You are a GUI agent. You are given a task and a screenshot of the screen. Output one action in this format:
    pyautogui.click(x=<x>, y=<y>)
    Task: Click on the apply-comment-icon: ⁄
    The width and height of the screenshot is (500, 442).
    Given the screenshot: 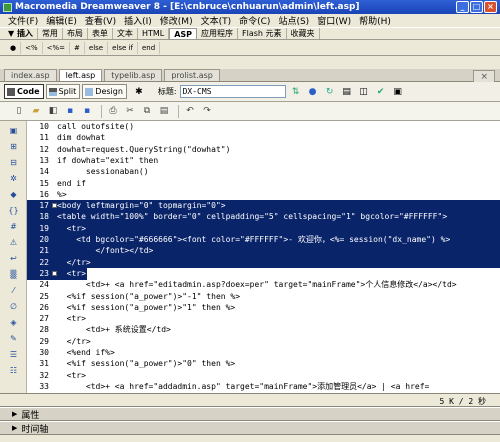 What is the action you would take?
    pyautogui.click(x=13, y=290)
    